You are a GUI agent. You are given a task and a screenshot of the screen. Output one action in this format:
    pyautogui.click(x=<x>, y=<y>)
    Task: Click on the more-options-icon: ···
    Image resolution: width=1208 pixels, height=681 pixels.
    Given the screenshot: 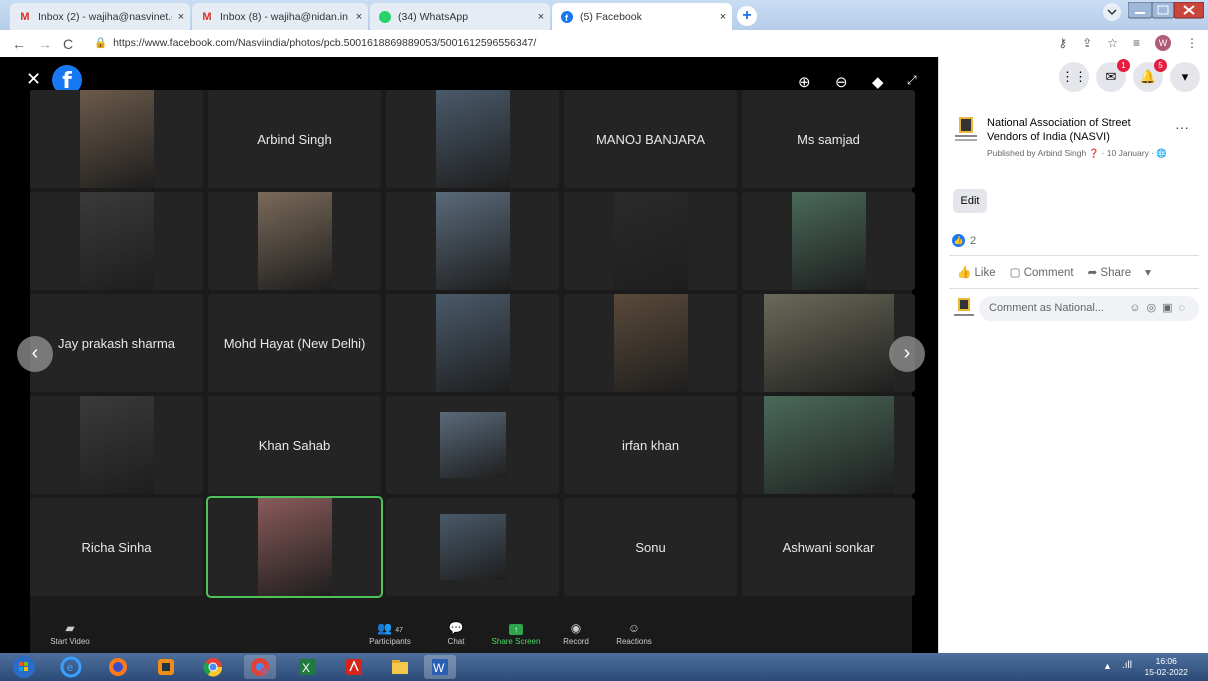 What is the action you would take?
    pyautogui.click(x=1182, y=127)
    